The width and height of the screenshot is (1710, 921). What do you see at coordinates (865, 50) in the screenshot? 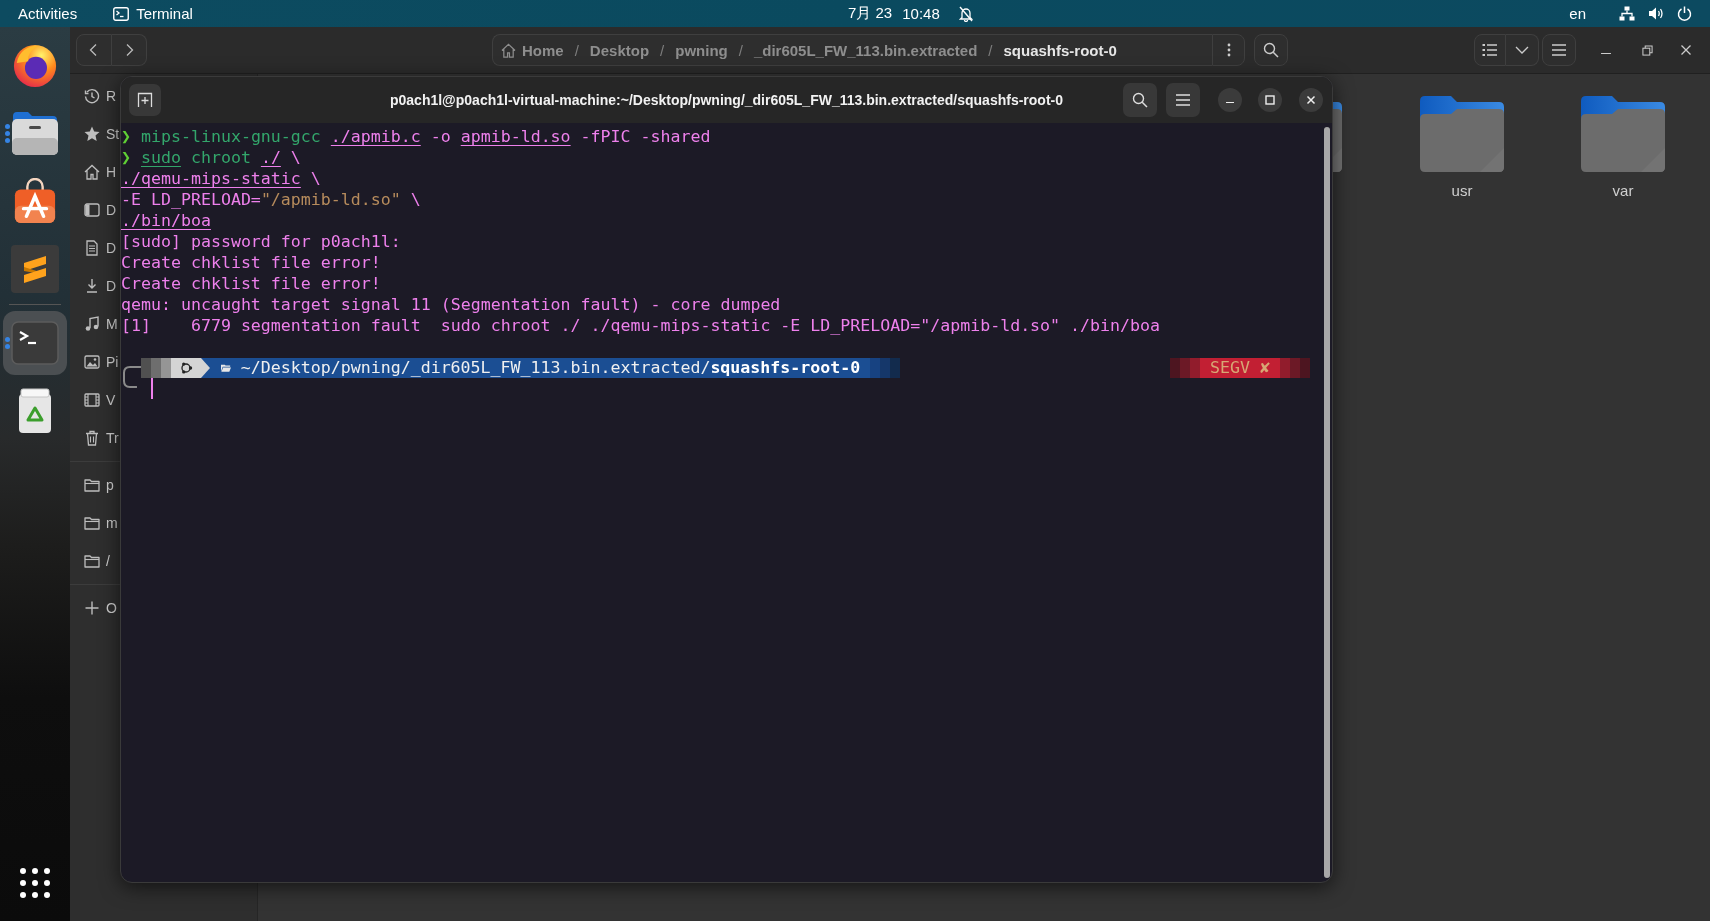
I see `path-segment: _dir605L_FW_113.bin.extracted` at bounding box center [865, 50].